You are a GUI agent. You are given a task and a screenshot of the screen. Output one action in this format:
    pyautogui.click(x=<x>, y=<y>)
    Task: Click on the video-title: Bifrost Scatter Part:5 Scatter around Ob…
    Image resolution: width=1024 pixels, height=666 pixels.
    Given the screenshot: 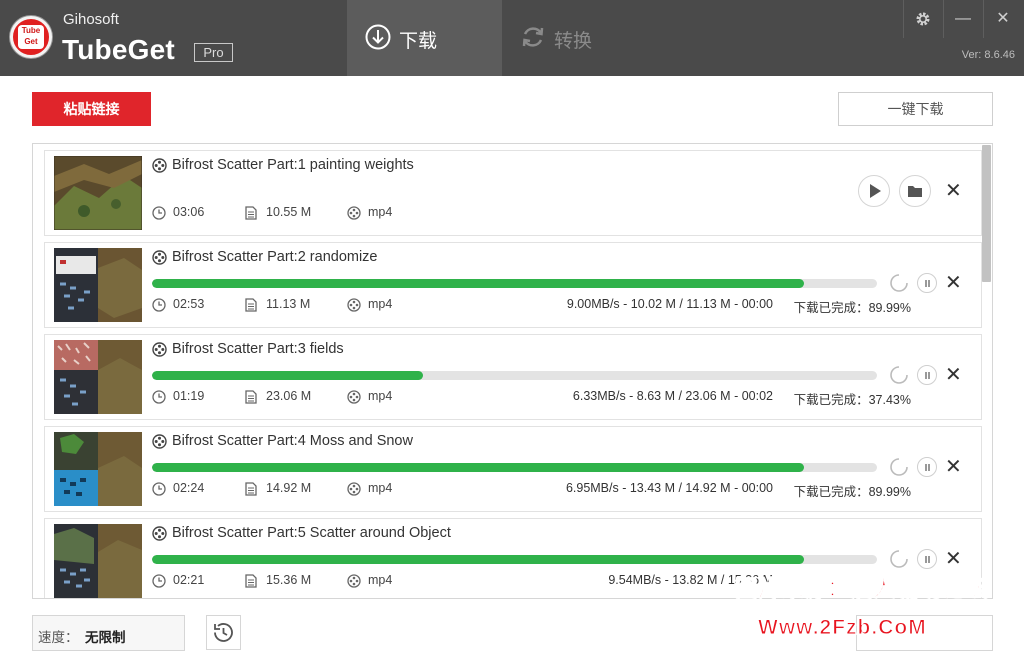 What is the action you would take?
    pyautogui.click(x=311, y=533)
    